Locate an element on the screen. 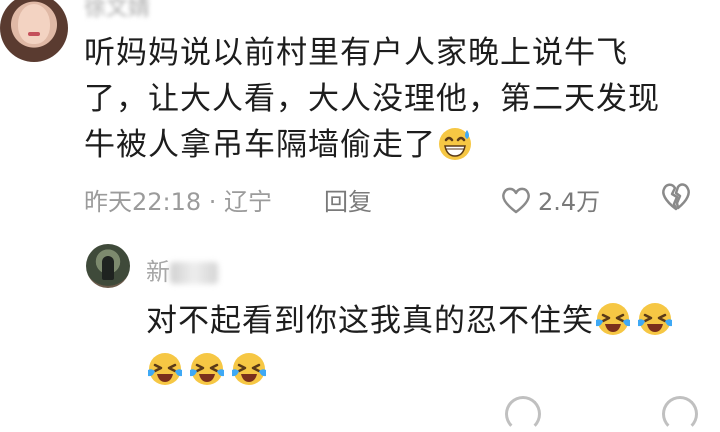 The width and height of the screenshot is (720, 432). comment-time-location: 昨天22:18 · 辽宁 is located at coordinates (178, 202).